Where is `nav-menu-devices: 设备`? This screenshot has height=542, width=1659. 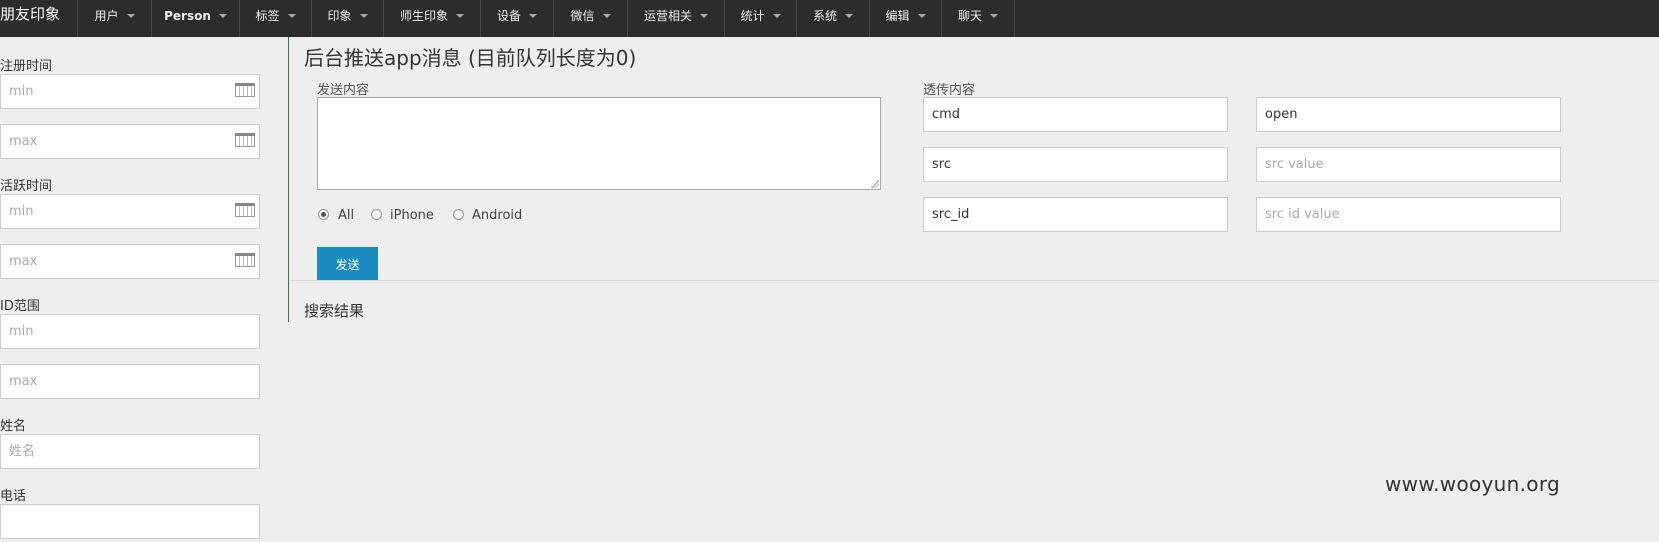
nav-menu-devices: 设备 is located at coordinates (516, 18).